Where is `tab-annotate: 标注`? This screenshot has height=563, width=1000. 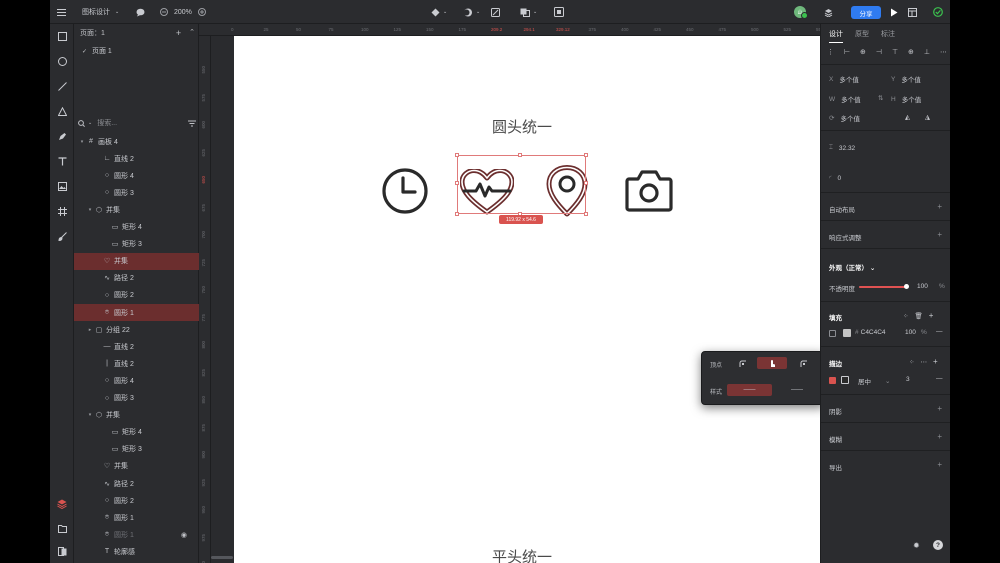 tab-annotate: 标注 is located at coordinates (888, 36).